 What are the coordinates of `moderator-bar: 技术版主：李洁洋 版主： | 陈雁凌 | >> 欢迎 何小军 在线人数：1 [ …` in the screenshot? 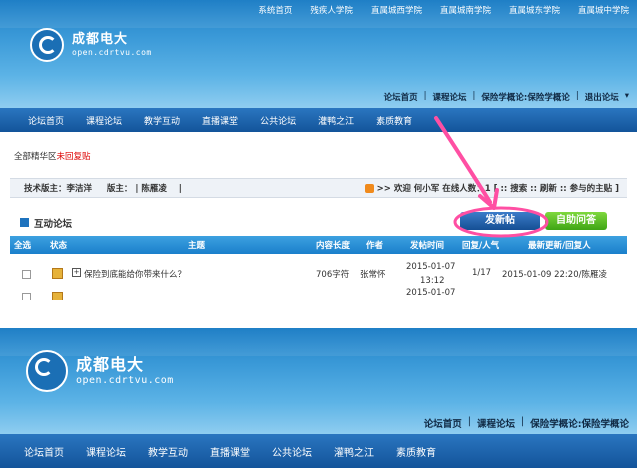 It's located at (318, 188).